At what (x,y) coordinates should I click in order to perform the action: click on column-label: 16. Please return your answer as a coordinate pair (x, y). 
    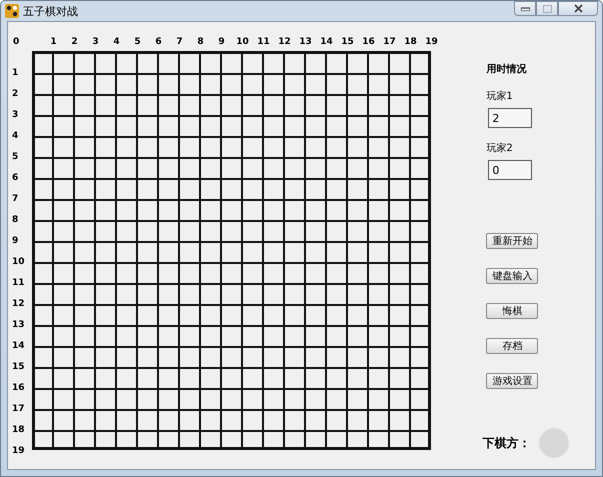
    Looking at the image, I should click on (368, 41).